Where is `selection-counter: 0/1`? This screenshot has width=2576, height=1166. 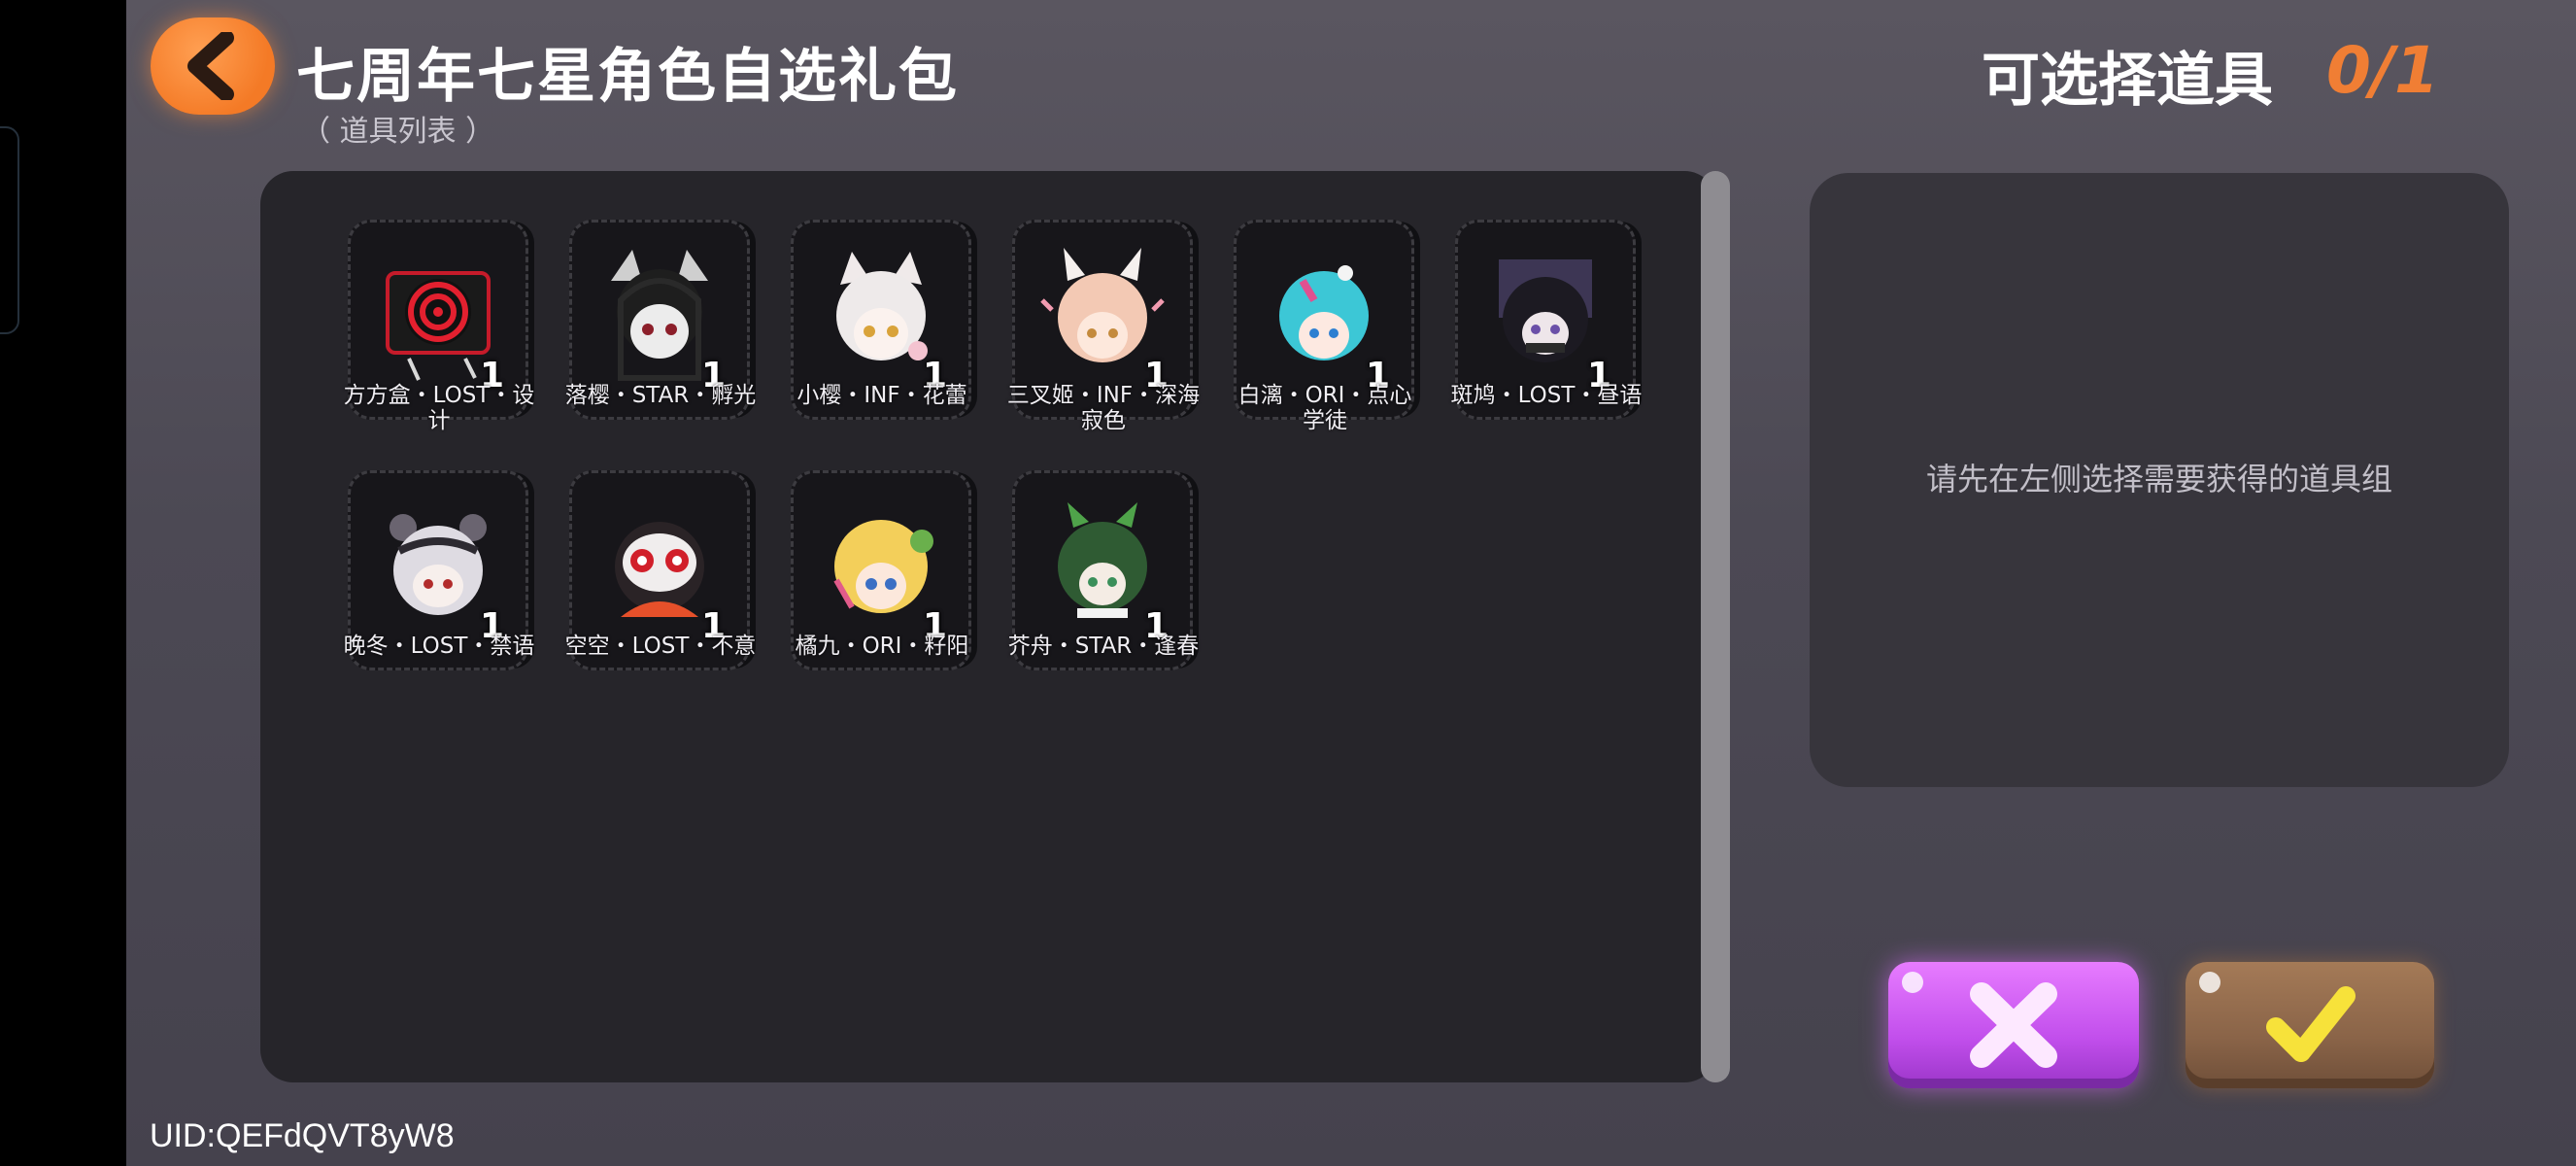
selection-counter: 0/1 is located at coordinates (2382, 70).